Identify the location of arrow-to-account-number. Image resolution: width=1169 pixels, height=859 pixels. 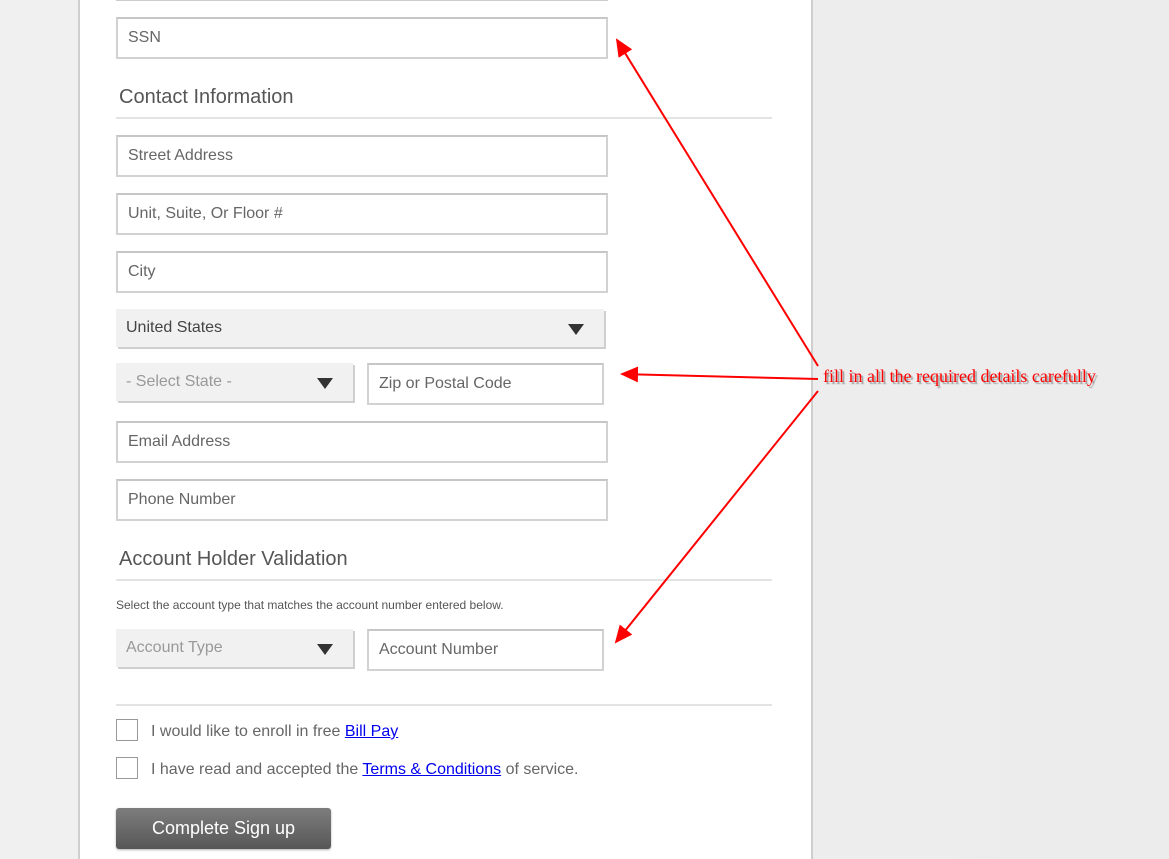
(716, 517).